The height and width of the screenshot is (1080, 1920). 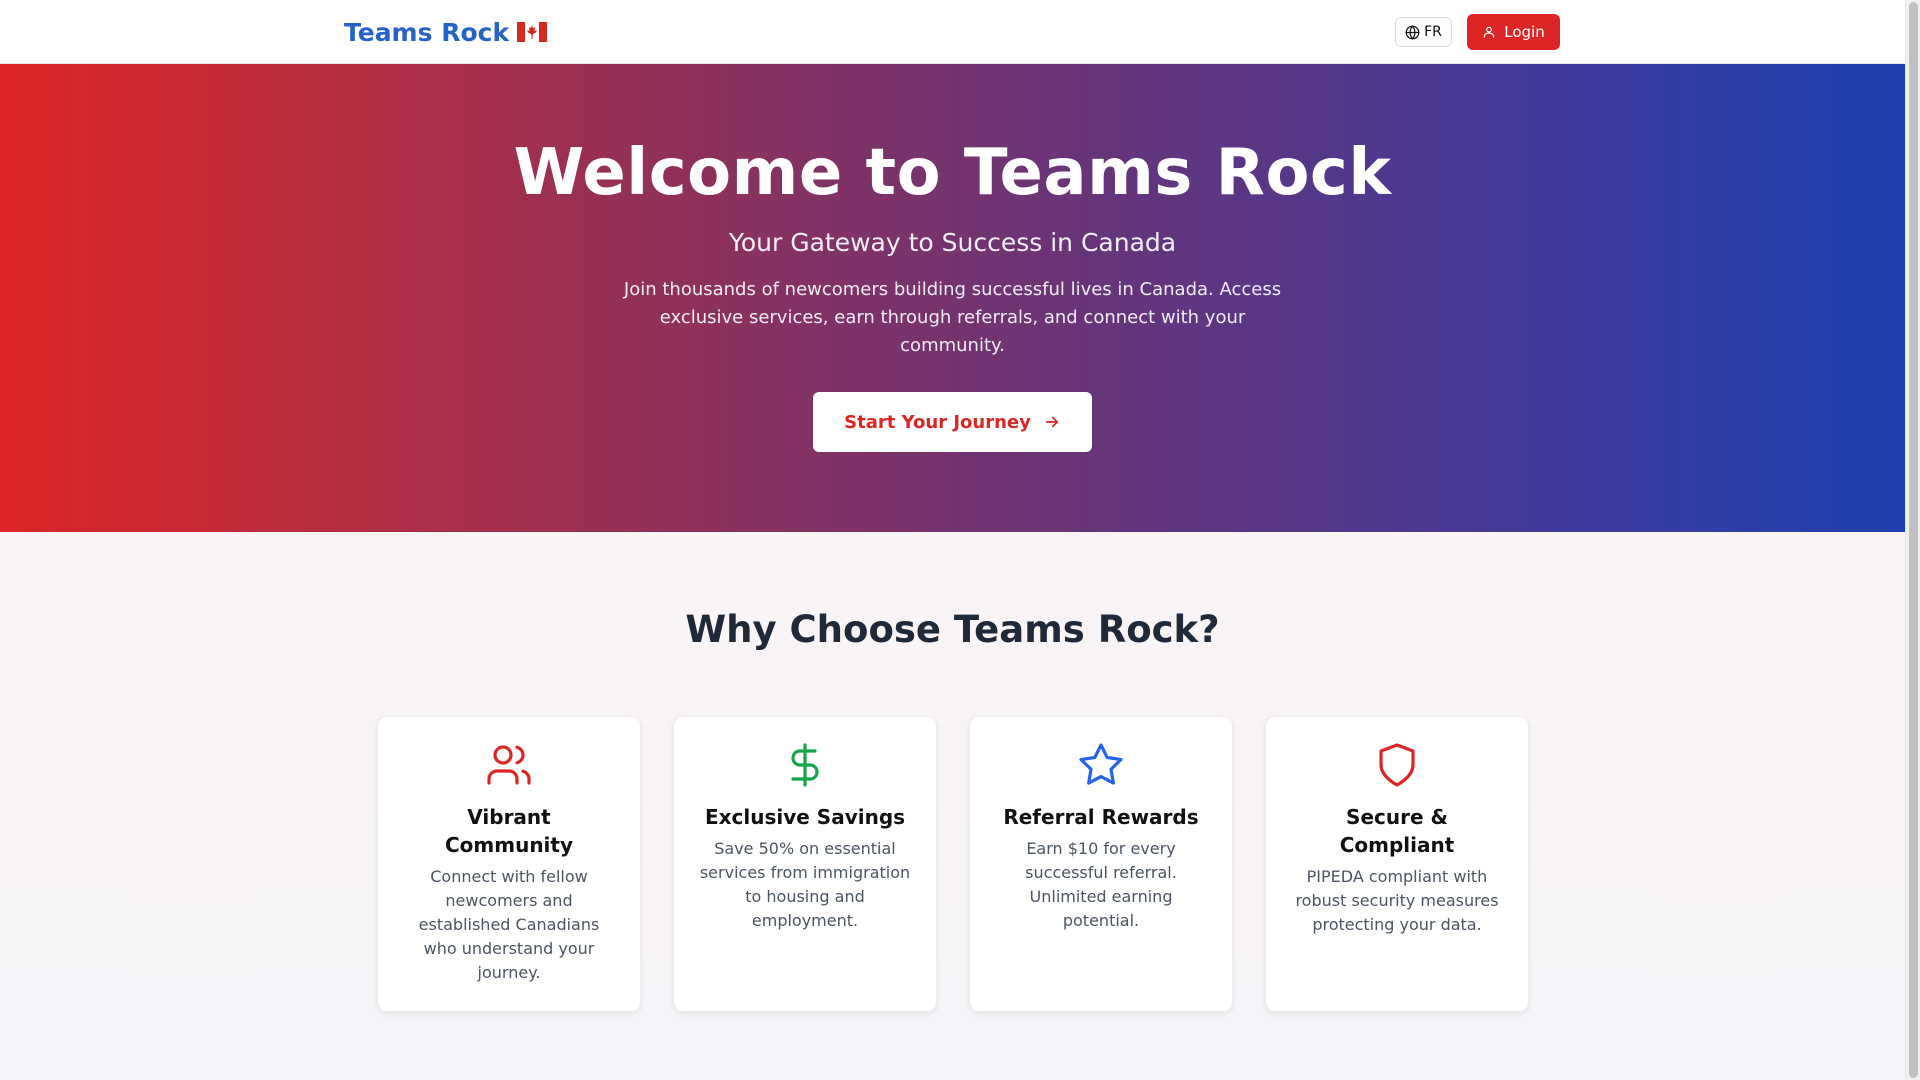 I want to click on feature-title: Exclusive Savings, so click(x=805, y=817).